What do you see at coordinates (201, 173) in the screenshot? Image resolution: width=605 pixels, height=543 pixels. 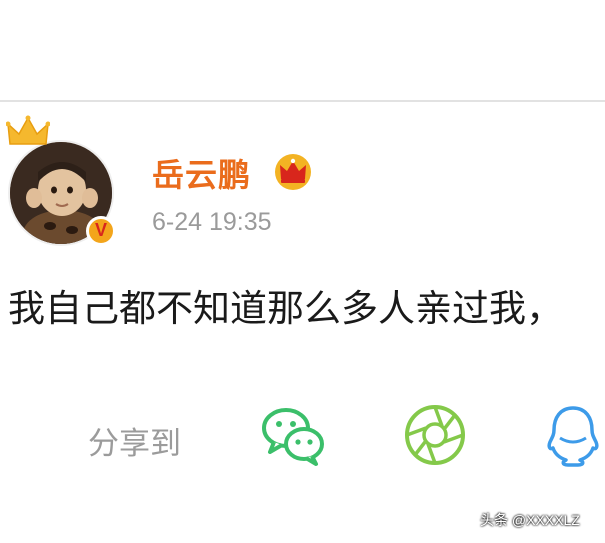 I see `username: 岳云鹏` at bounding box center [201, 173].